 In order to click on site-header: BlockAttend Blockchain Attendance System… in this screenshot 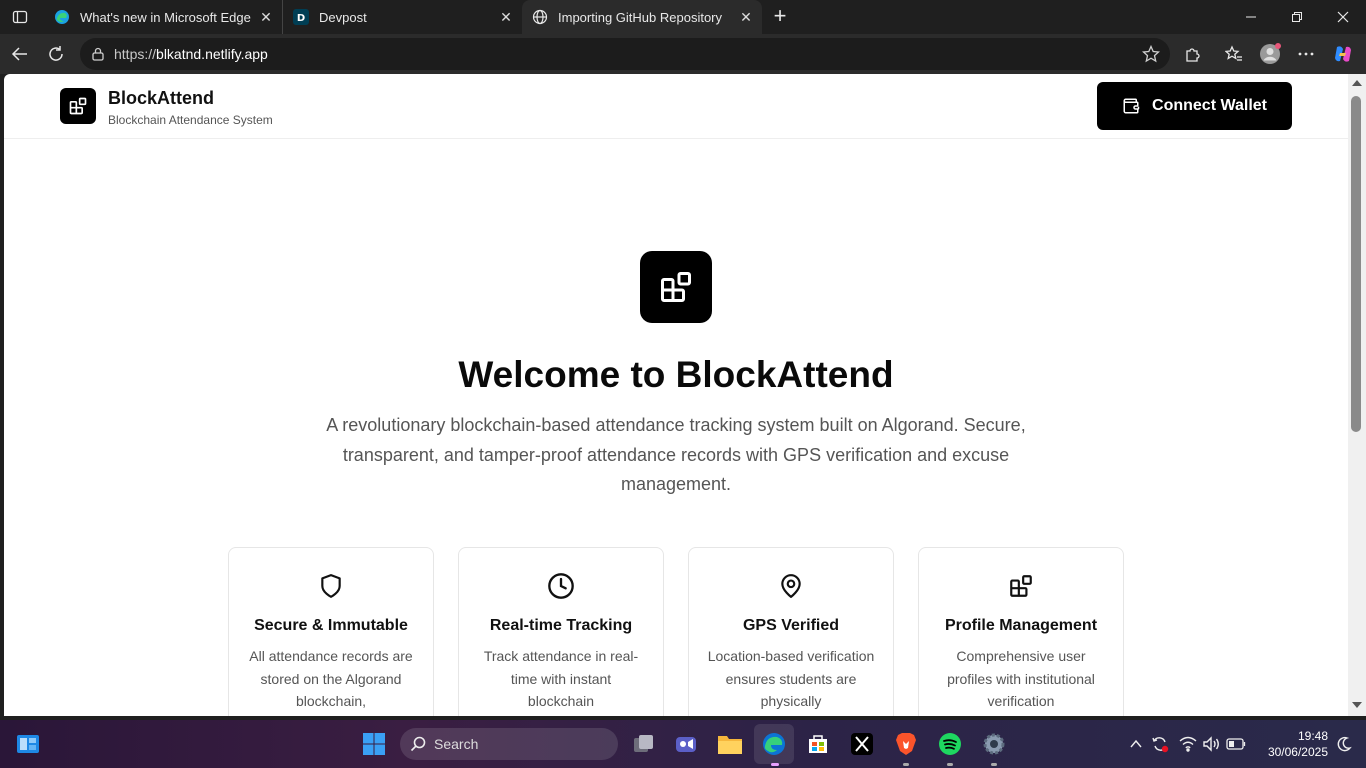, I will do `click(676, 106)`.